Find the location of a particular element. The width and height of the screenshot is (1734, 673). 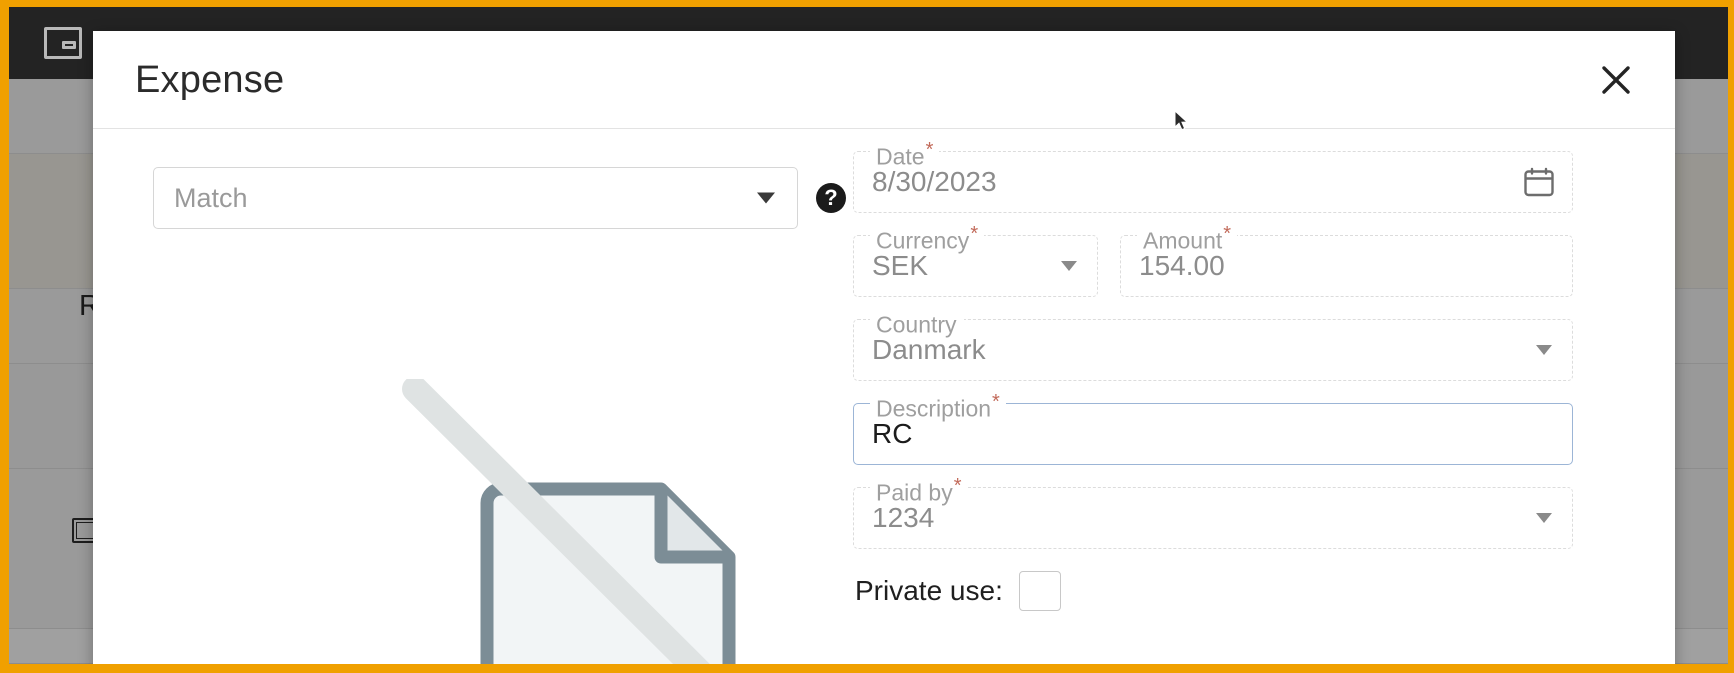

private-use-checkbox is located at coordinates (1039, 591).